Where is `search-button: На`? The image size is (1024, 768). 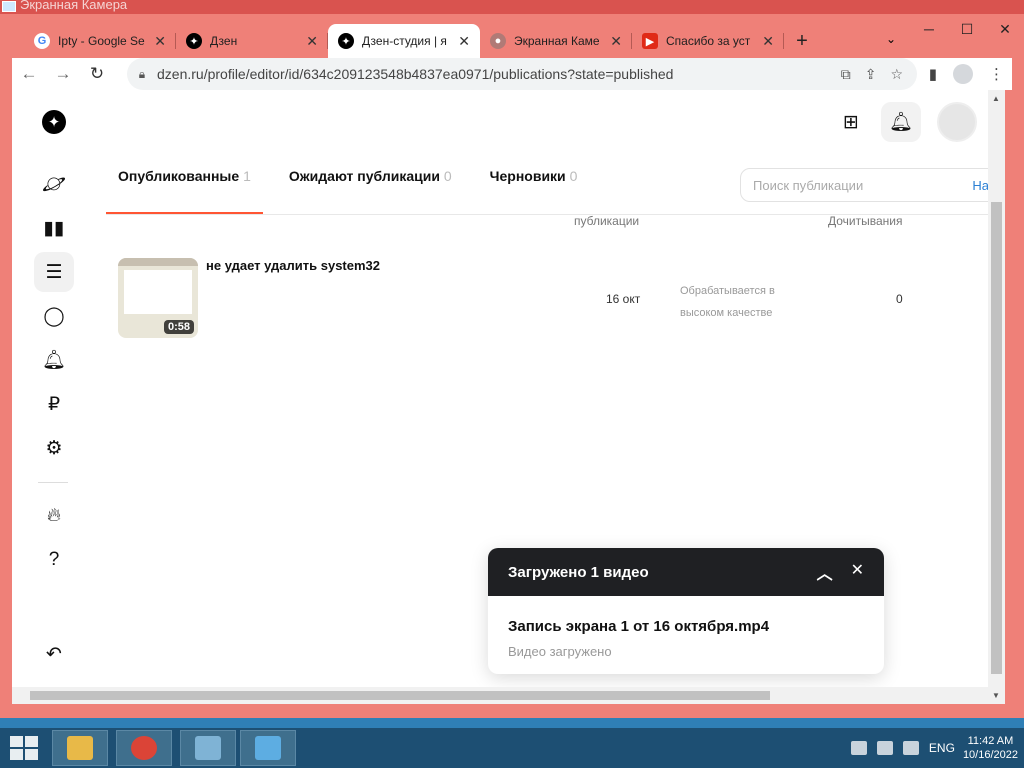 search-button: На is located at coordinates (980, 185).